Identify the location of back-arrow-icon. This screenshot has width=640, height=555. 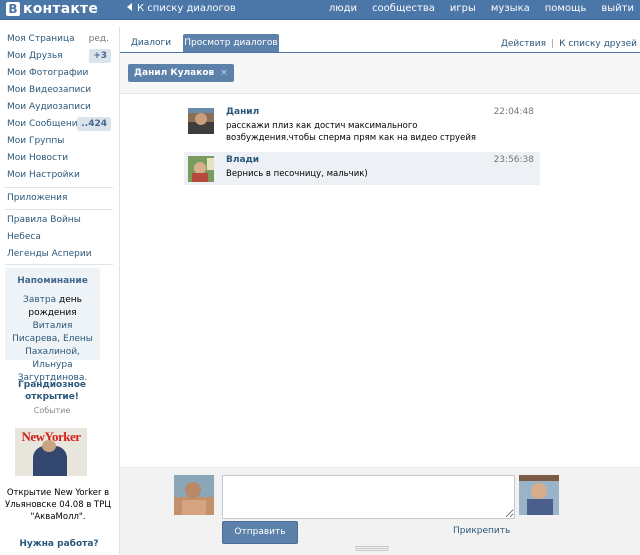
(129, 7).